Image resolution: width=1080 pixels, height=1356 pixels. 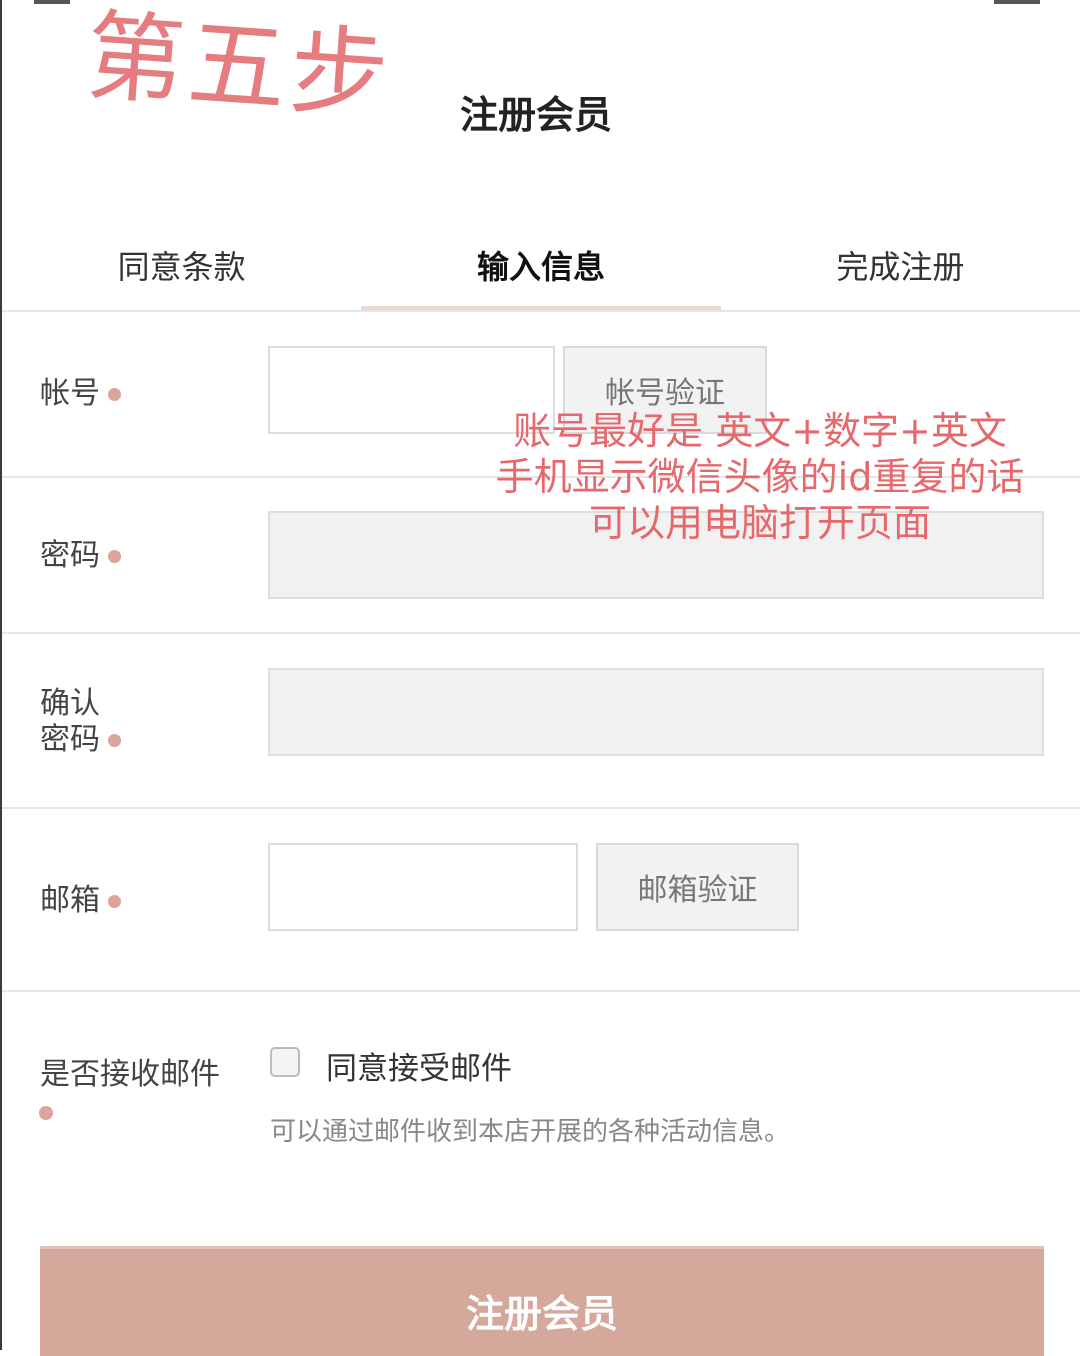 I want to click on confirm-password-label-line1: 确认, so click(x=70, y=703).